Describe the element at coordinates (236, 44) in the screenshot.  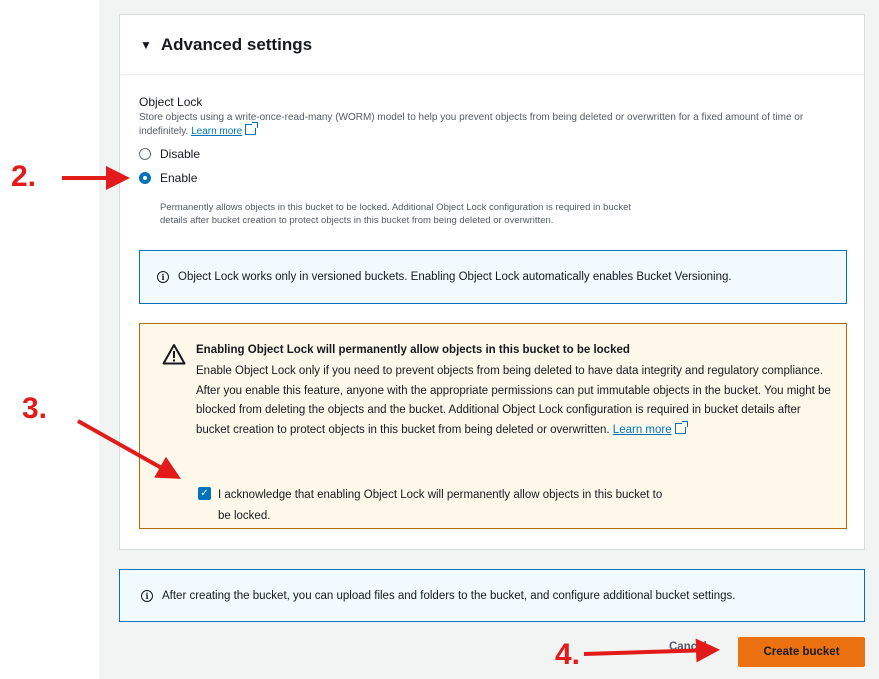
I see `panel-title: Advanced settings` at that location.